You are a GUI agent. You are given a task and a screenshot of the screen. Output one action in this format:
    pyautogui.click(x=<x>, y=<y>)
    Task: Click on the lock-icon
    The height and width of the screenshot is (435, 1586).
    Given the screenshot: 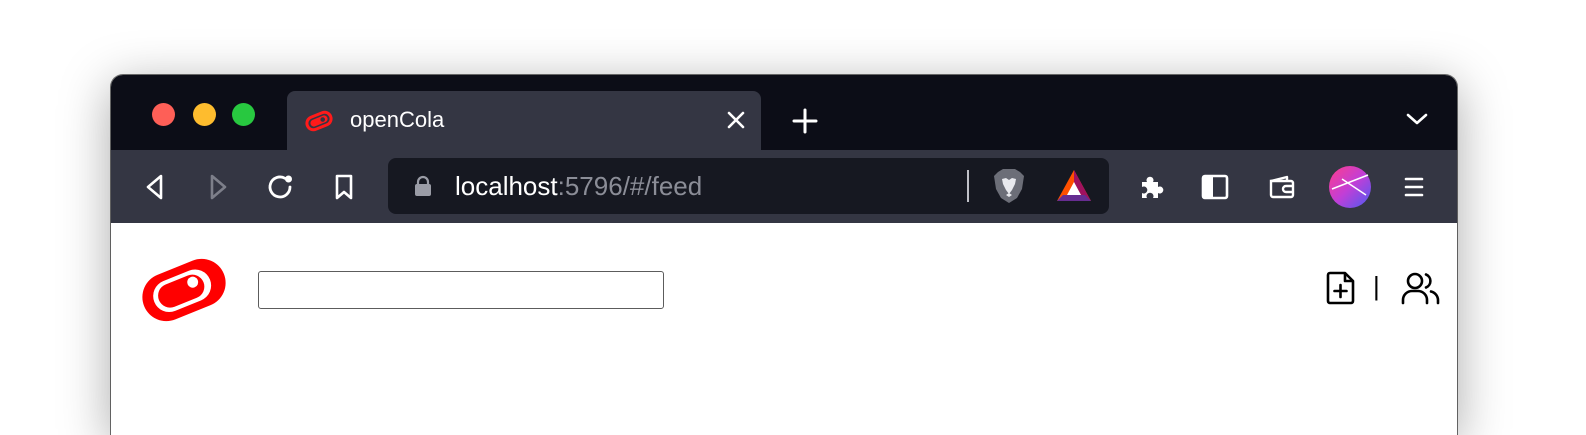 What is the action you would take?
    pyautogui.click(x=423, y=186)
    